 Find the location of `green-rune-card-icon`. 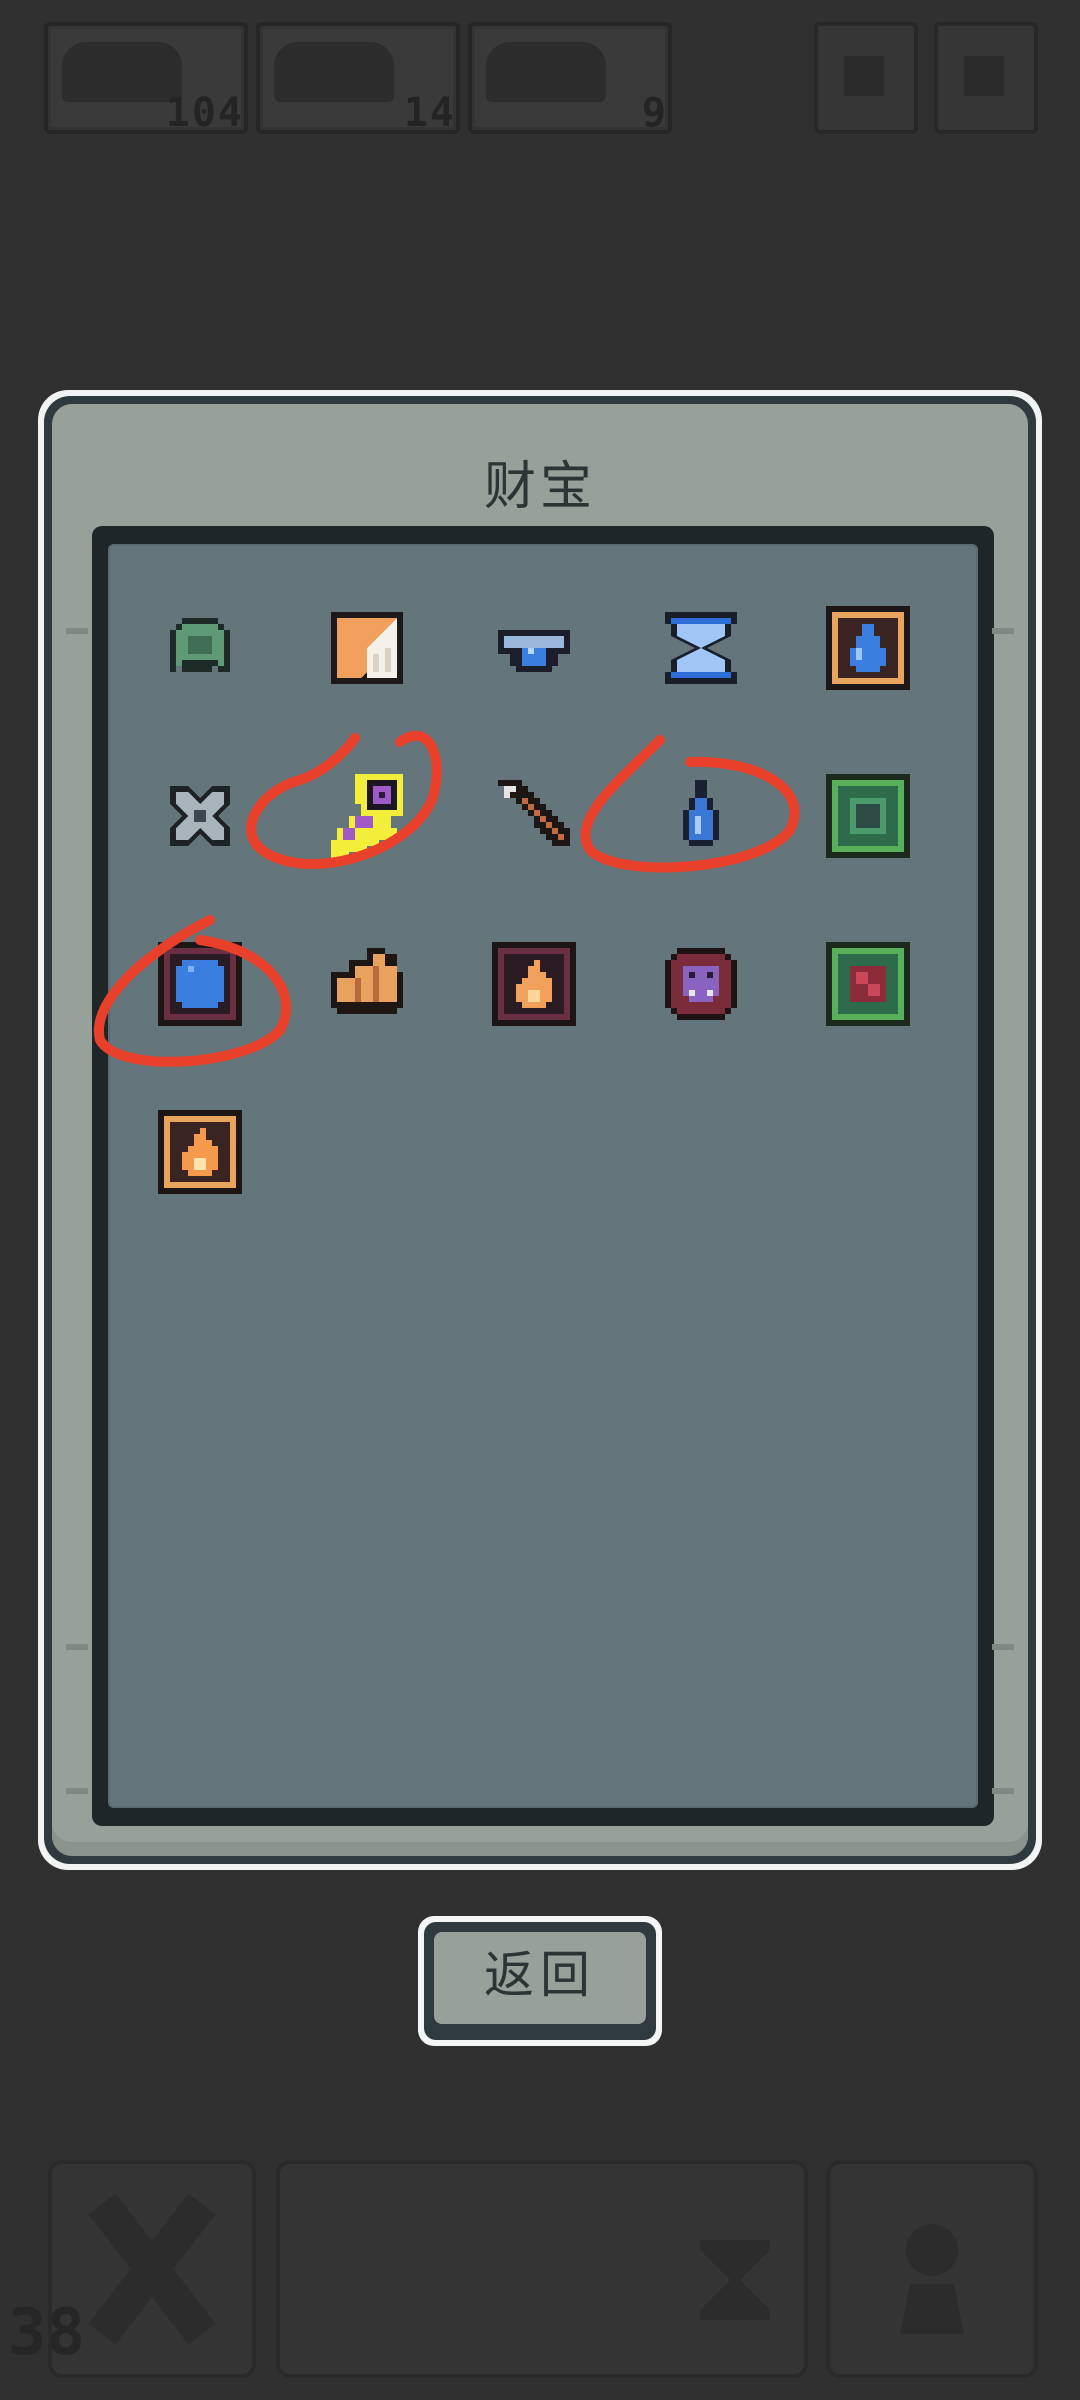

green-rune-card-icon is located at coordinates (868, 816).